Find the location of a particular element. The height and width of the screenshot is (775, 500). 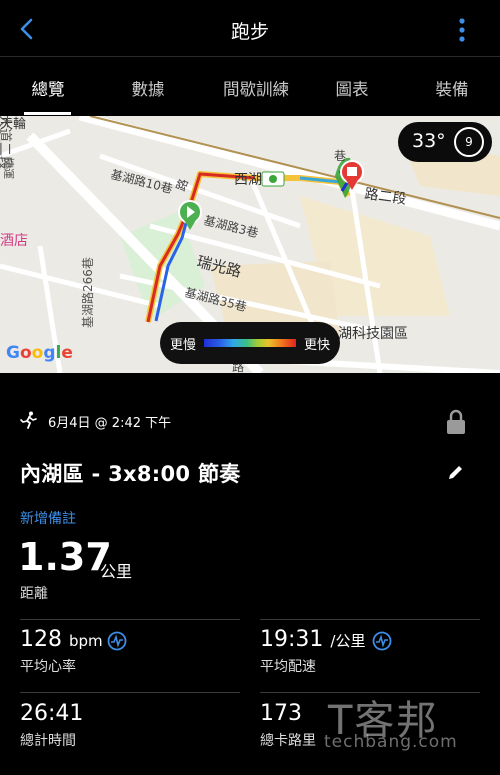

tab-bar: 總覽 數據 間歇訓練 圖表 裝備 is located at coordinates (250, 87).